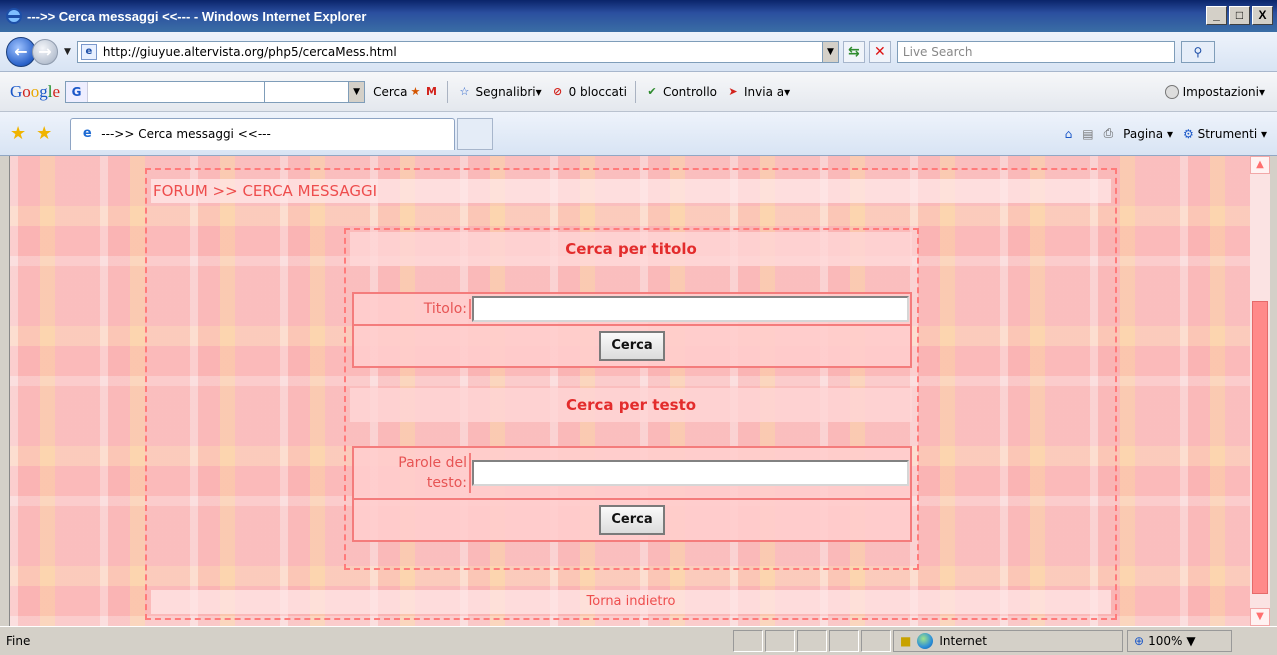 The width and height of the screenshot is (1277, 655). What do you see at coordinates (5, 391) in the screenshot?
I see `window-left-border` at bounding box center [5, 391].